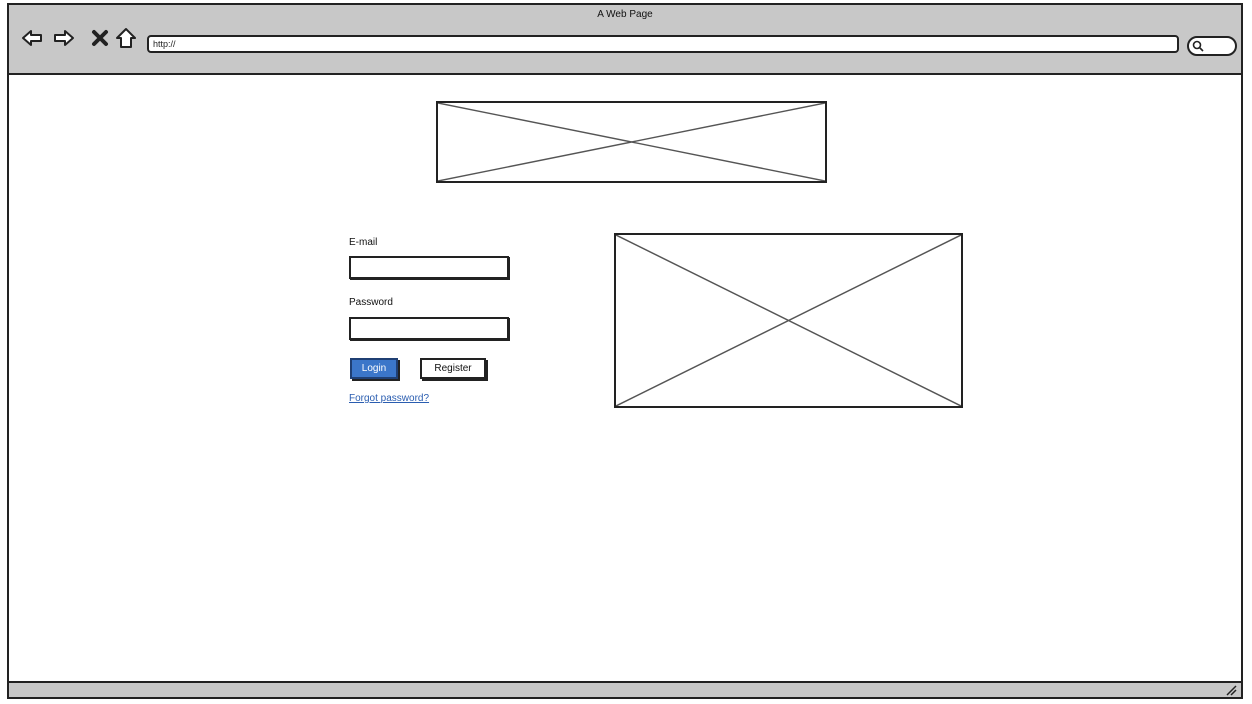 This screenshot has width=1252, height=704. What do you see at coordinates (374, 368) in the screenshot?
I see `login-button: Login` at bounding box center [374, 368].